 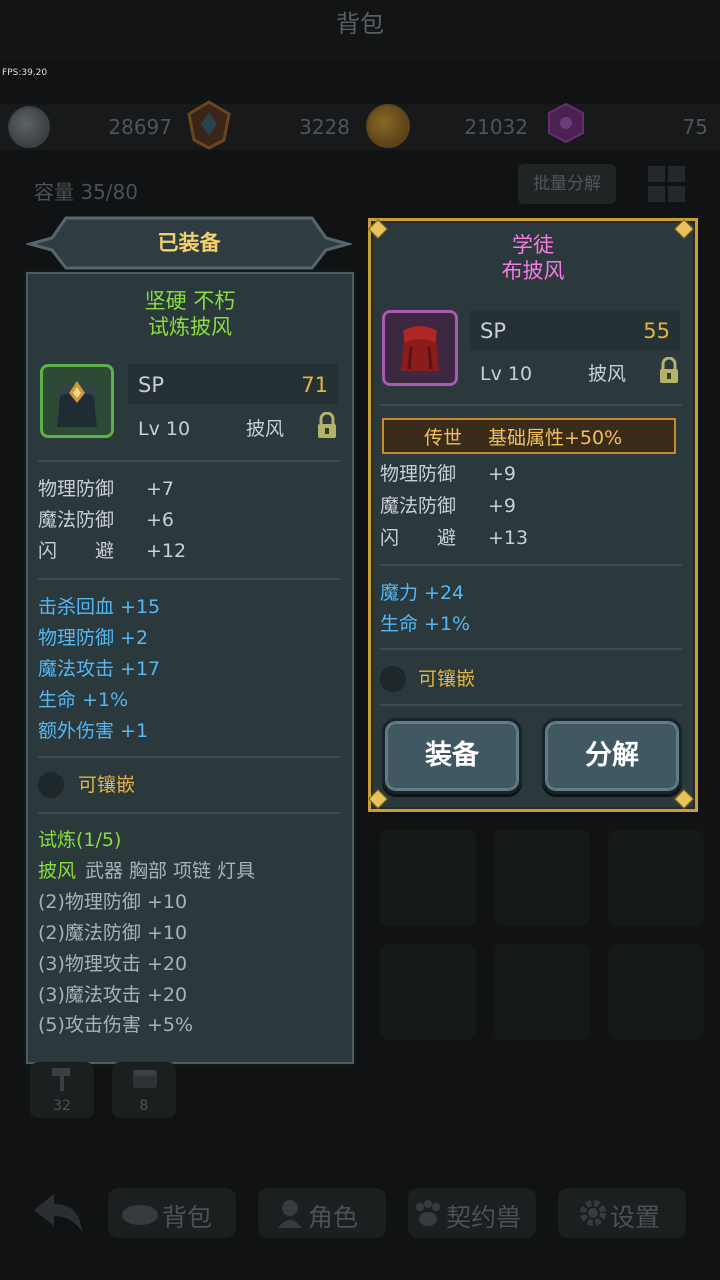 What do you see at coordinates (80, 840) in the screenshot?
I see `set-title: 试炼(1/5)` at bounding box center [80, 840].